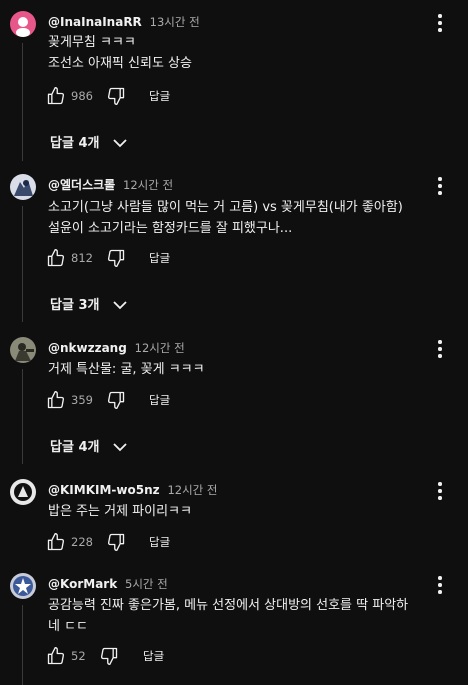 The width and height of the screenshot is (468, 685). I want to click on like-count: 812, so click(82, 258).